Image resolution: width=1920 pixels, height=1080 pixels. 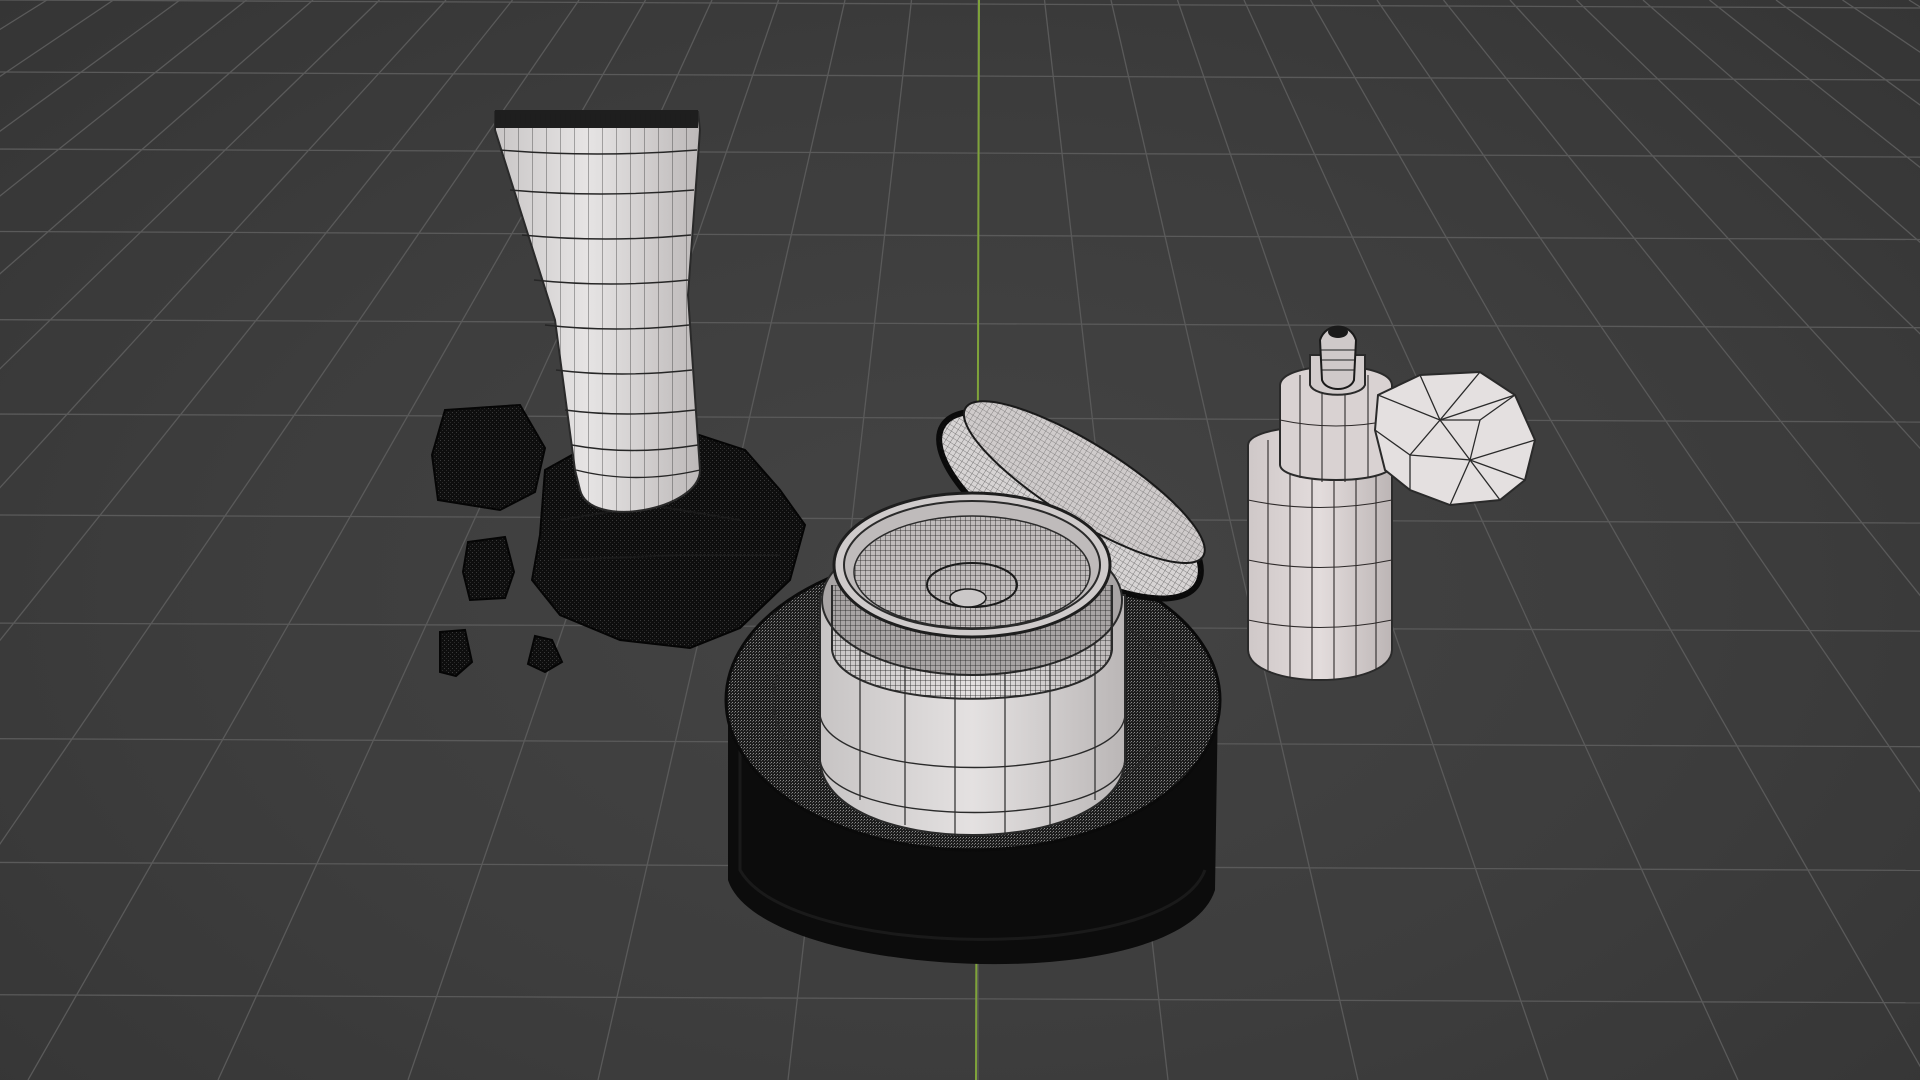 What do you see at coordinates (972, 572) in the screenshot?
I see `cream-surface` at bounding box center [972, 572].